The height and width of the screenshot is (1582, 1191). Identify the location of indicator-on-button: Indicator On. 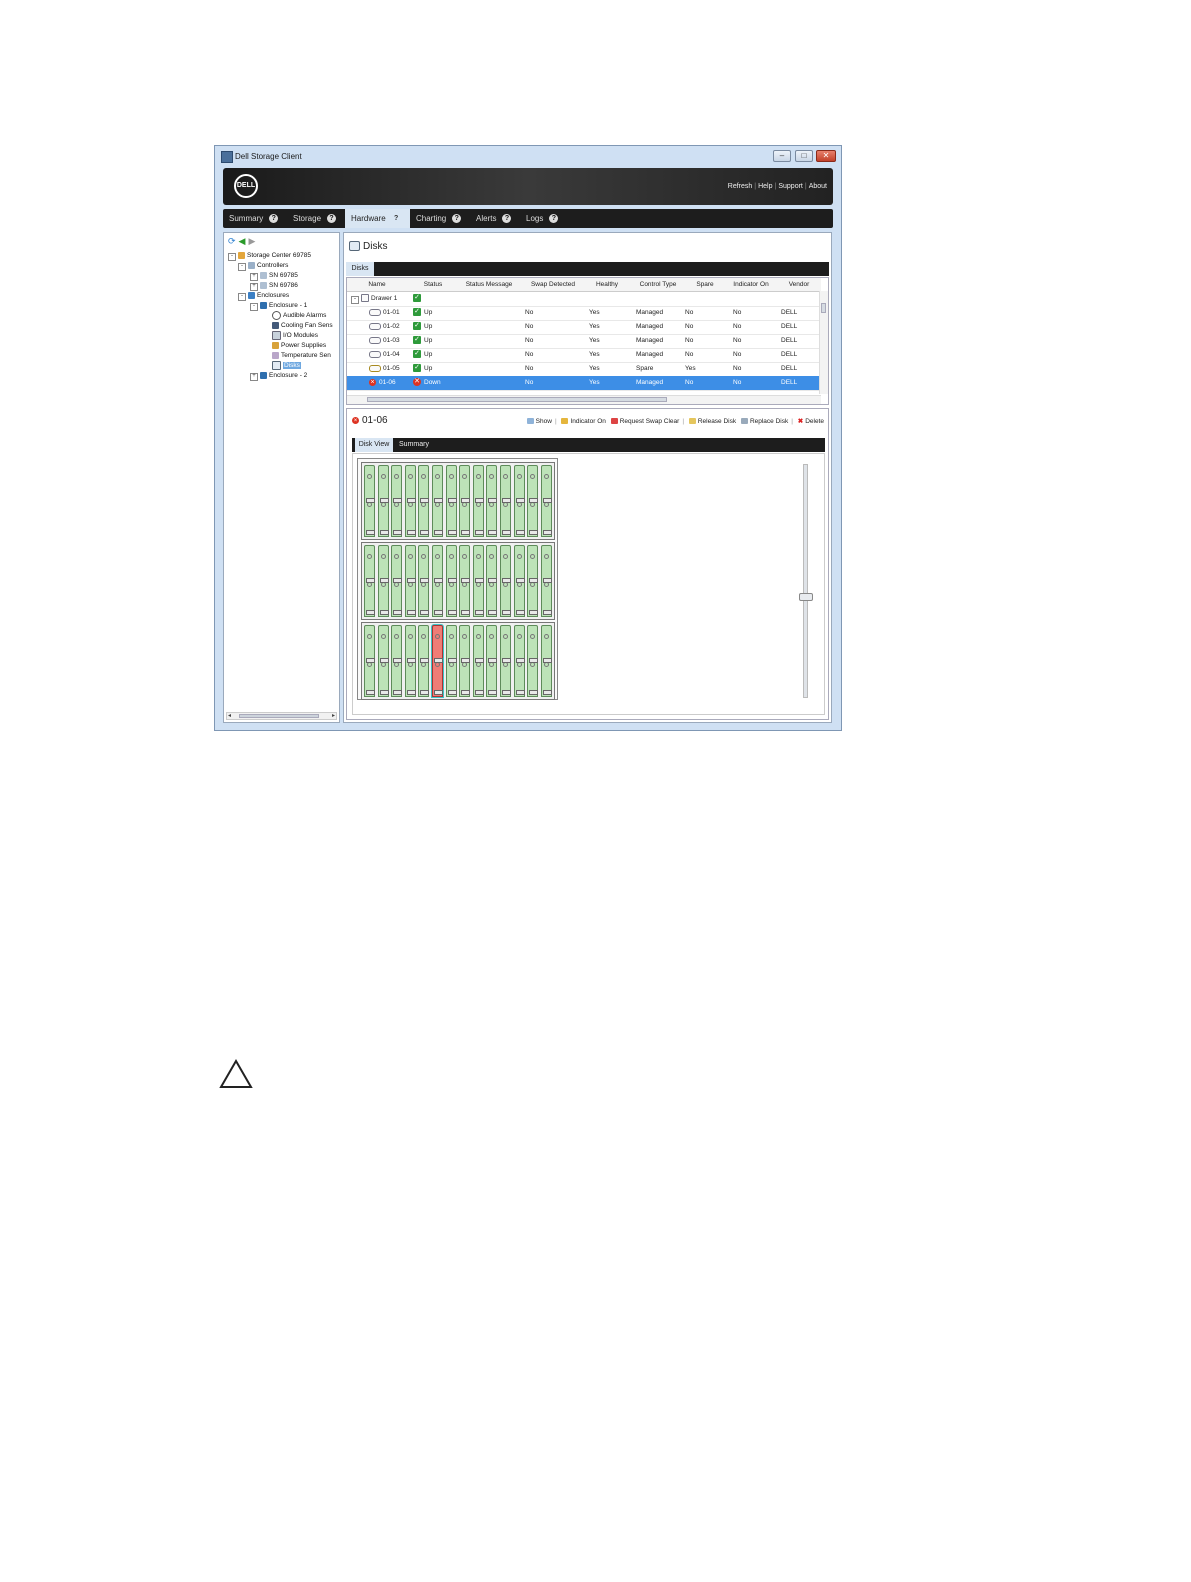
(583, 421).